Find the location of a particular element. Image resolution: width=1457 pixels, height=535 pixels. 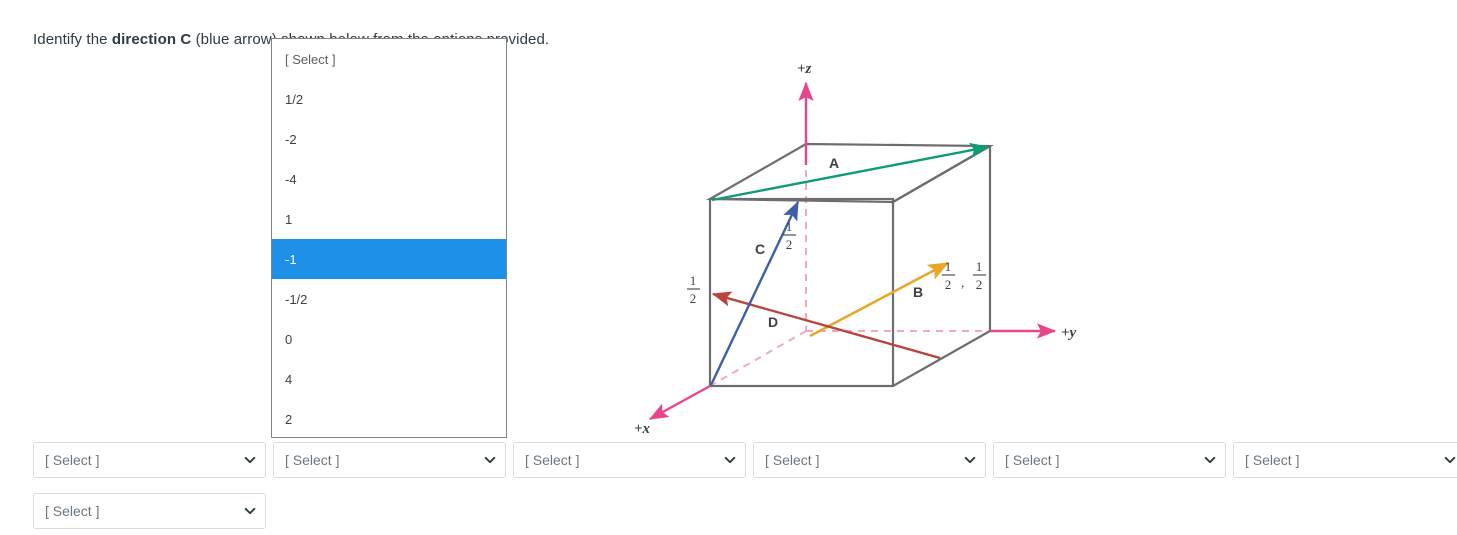

fraction-label-c: 1 2 is located at coordinates (789, 235).